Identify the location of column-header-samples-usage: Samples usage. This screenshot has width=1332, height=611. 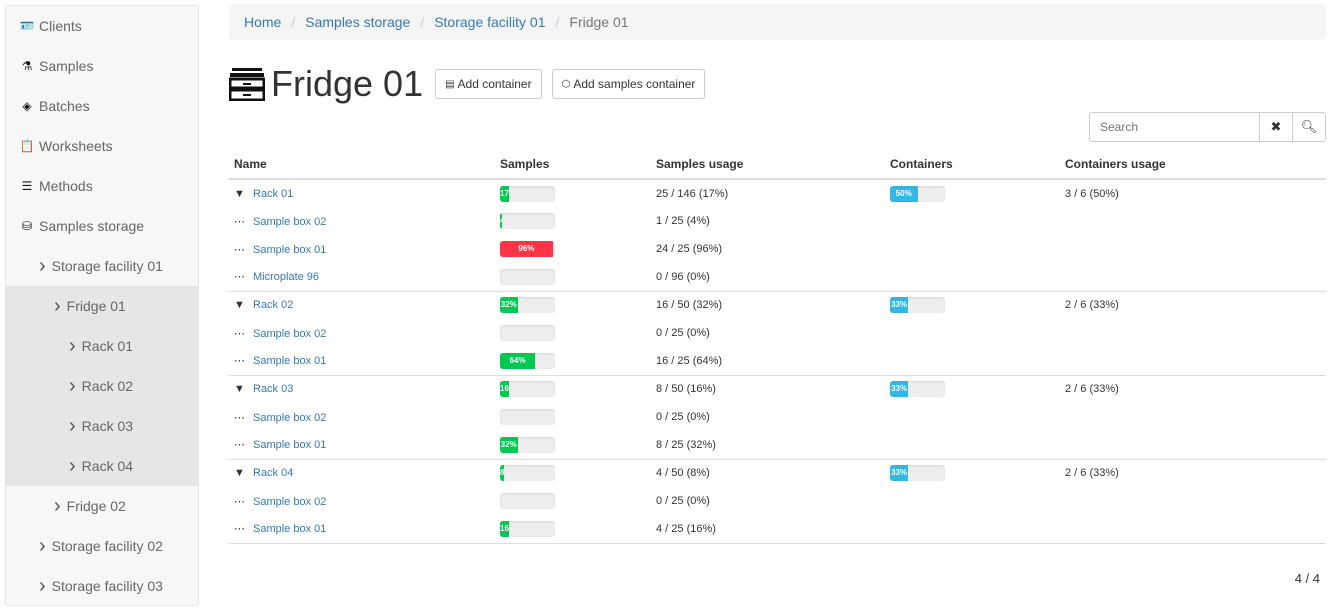
(768, 165).